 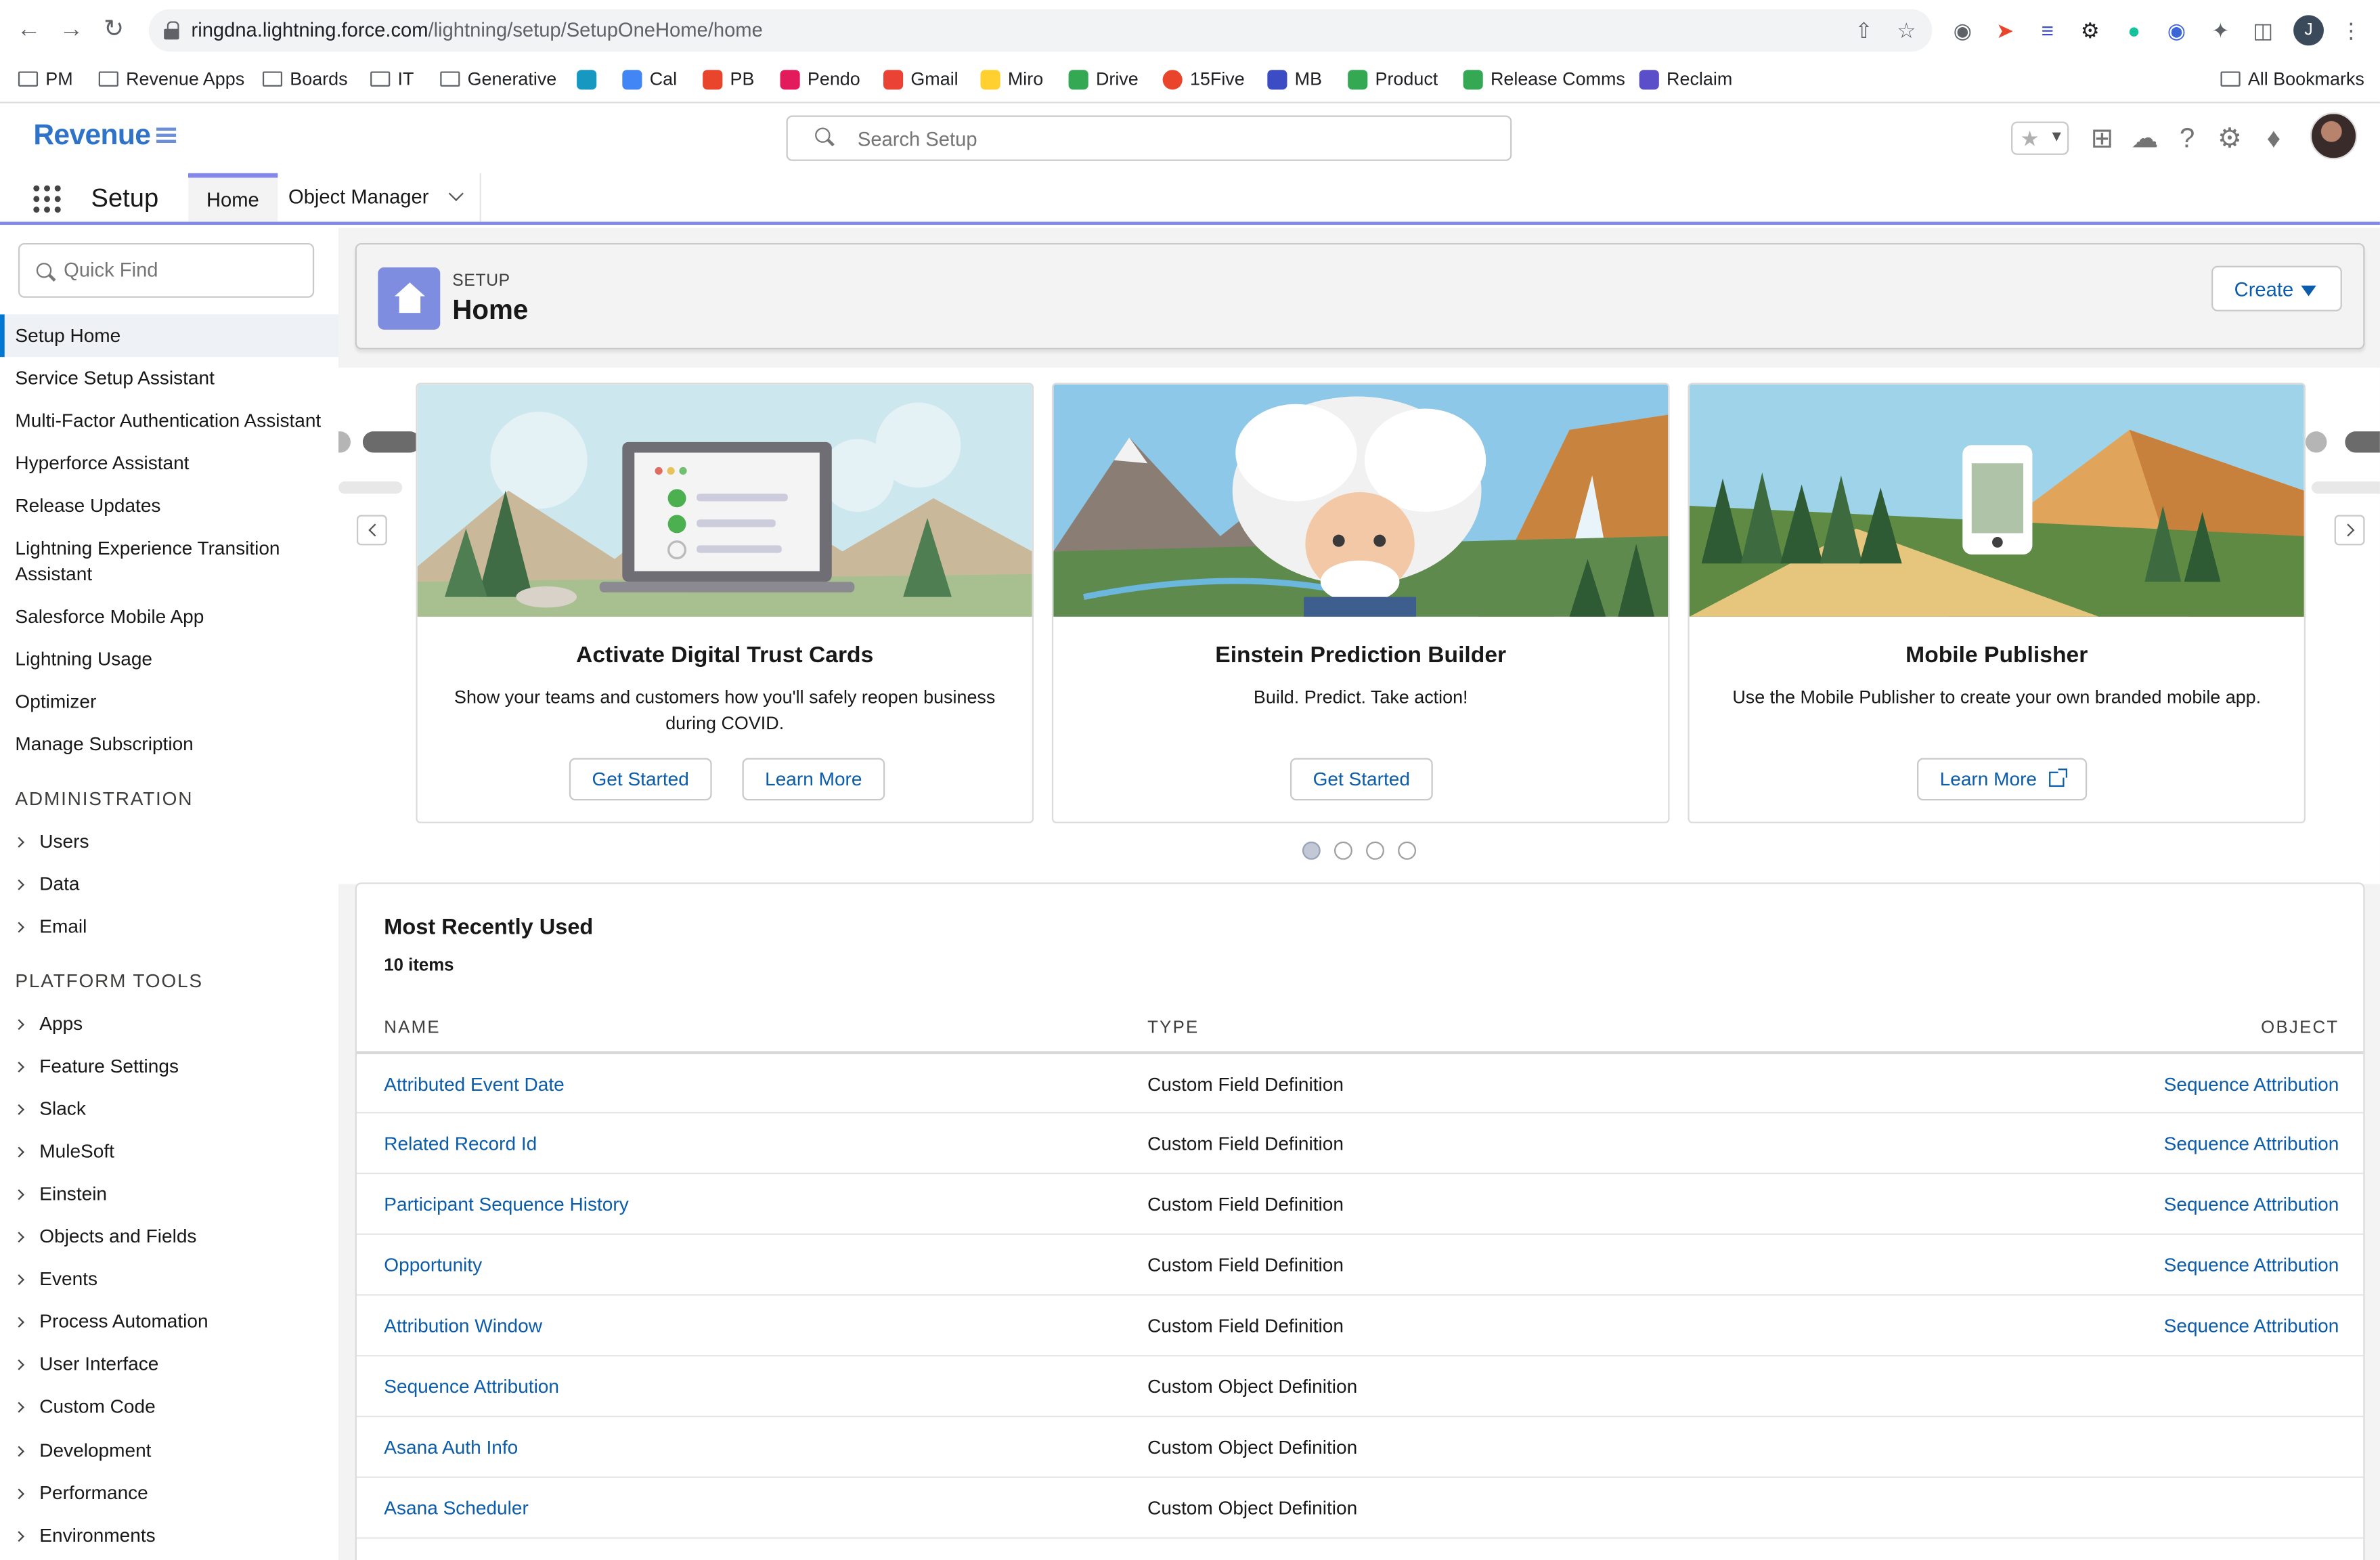 I want to click on quick-find-box, so click(x=166, y=270).